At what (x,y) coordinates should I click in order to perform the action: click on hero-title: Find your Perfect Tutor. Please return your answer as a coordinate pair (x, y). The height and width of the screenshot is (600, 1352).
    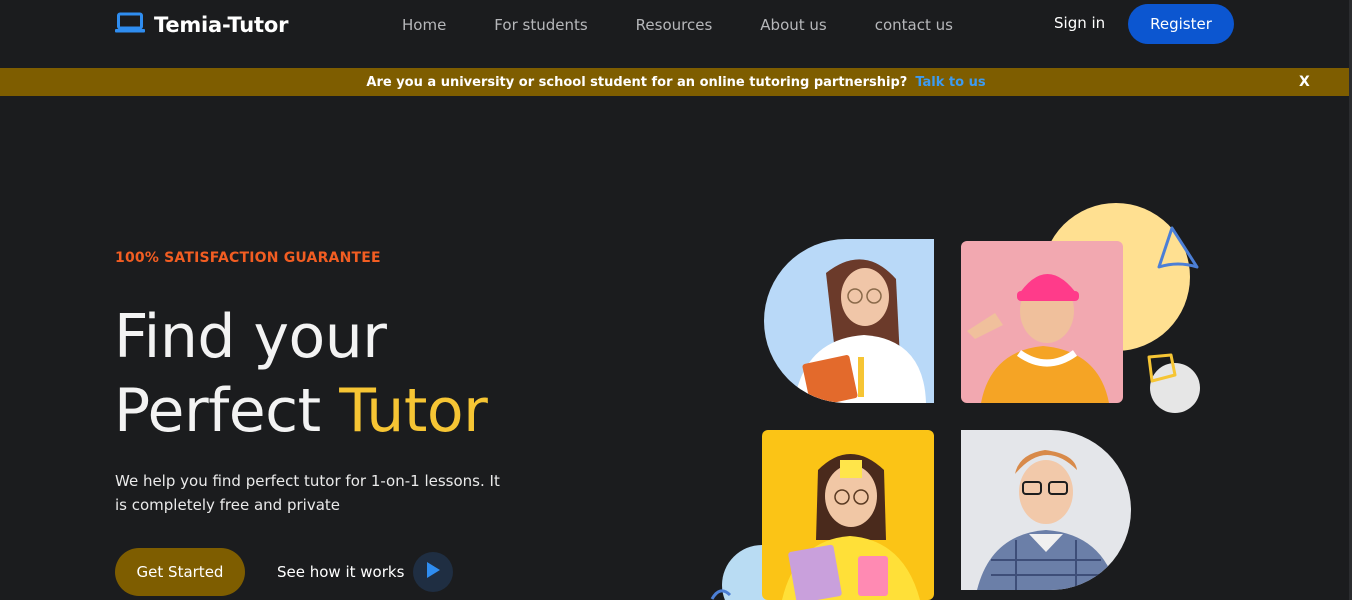
    Looking at the image, I should click on (301, 374).